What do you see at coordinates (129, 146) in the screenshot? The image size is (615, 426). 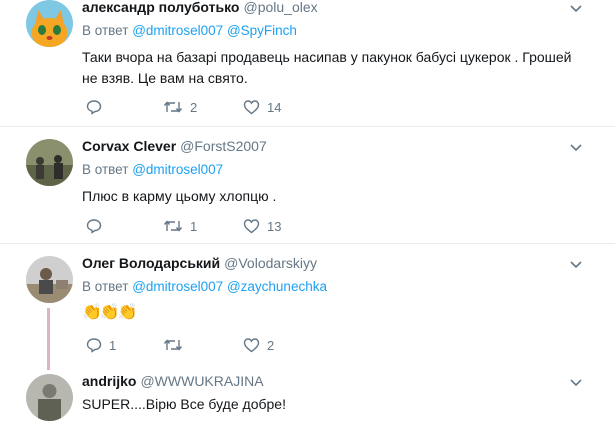 I see `display-name: Corvax Clever` at bounding box center [129, 146].